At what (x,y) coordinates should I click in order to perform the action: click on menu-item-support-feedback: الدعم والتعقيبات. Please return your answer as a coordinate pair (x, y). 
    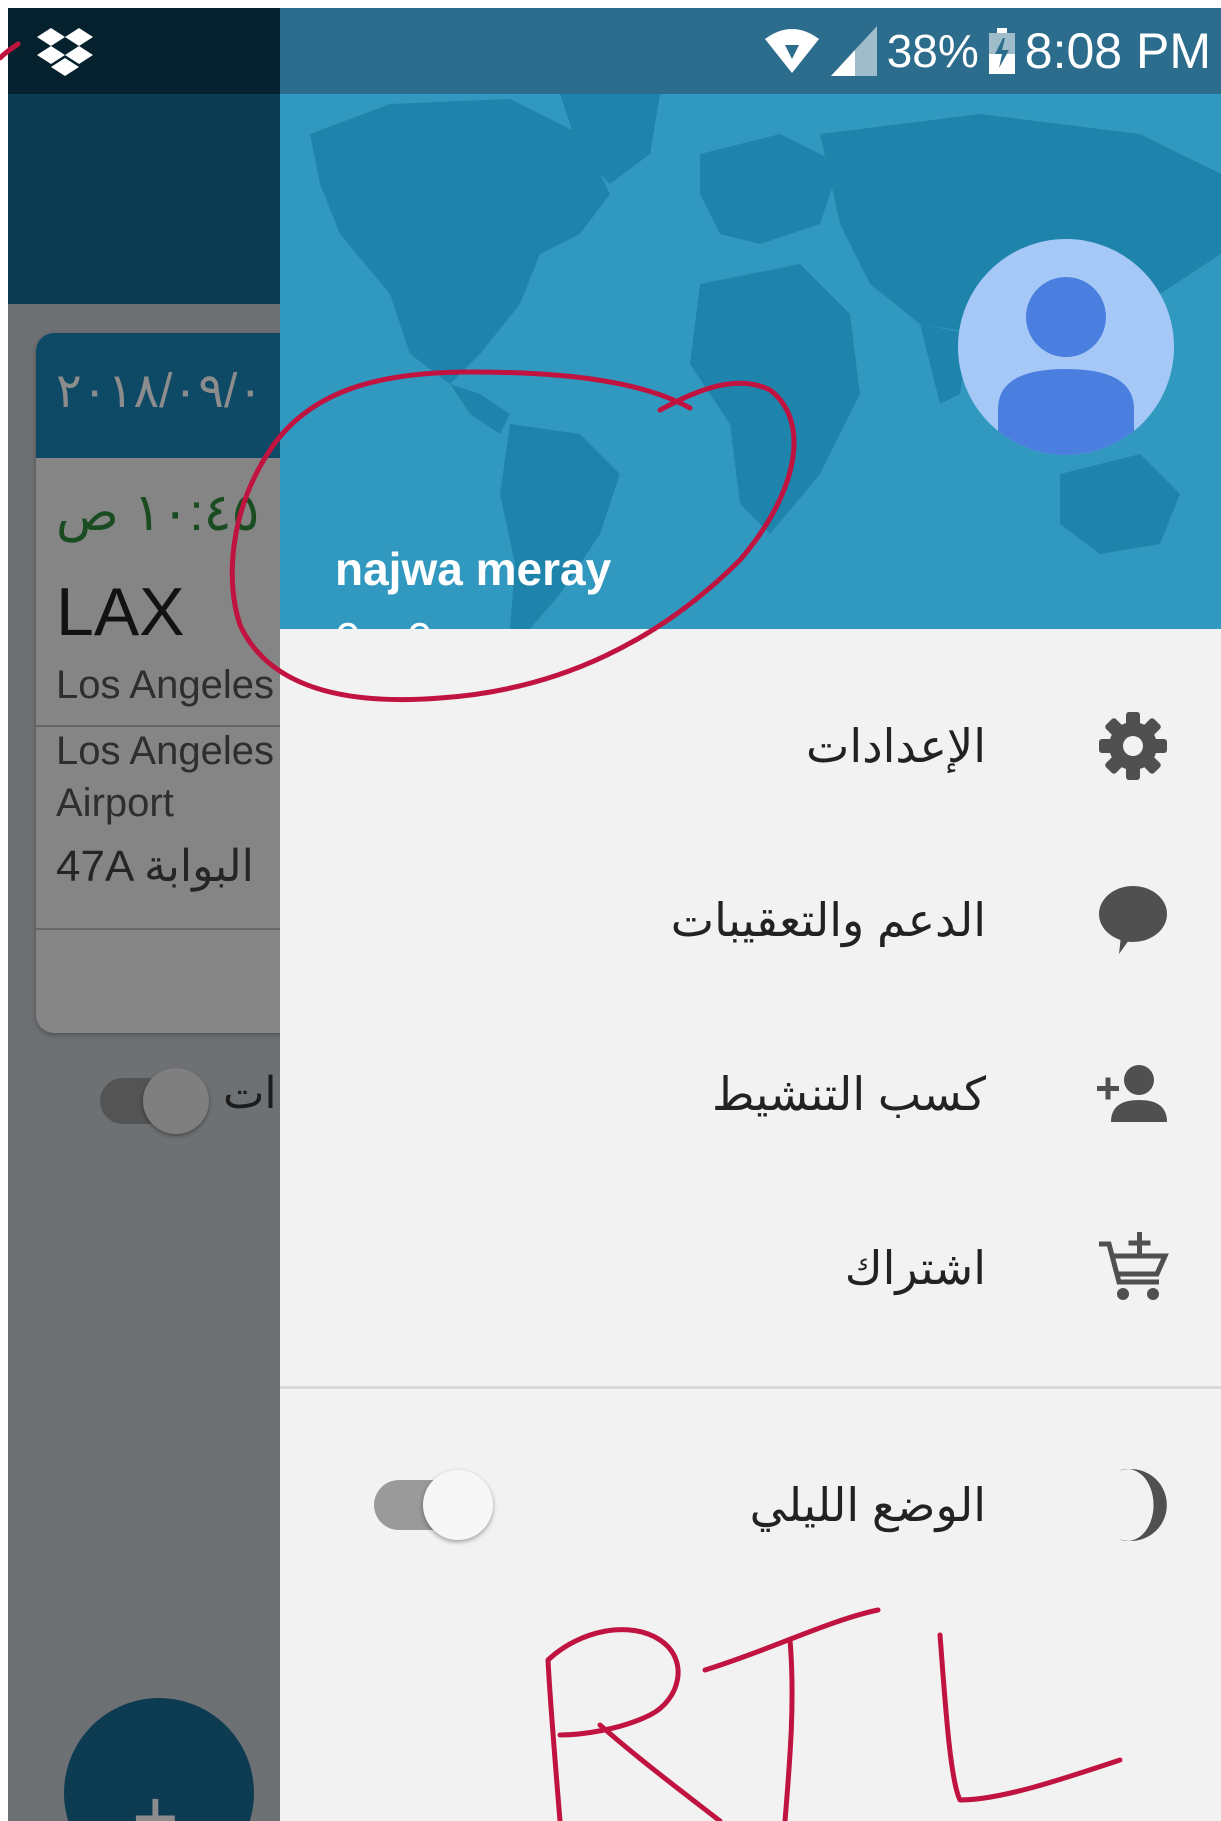
    Looking at the image, I should click on (750, 920).